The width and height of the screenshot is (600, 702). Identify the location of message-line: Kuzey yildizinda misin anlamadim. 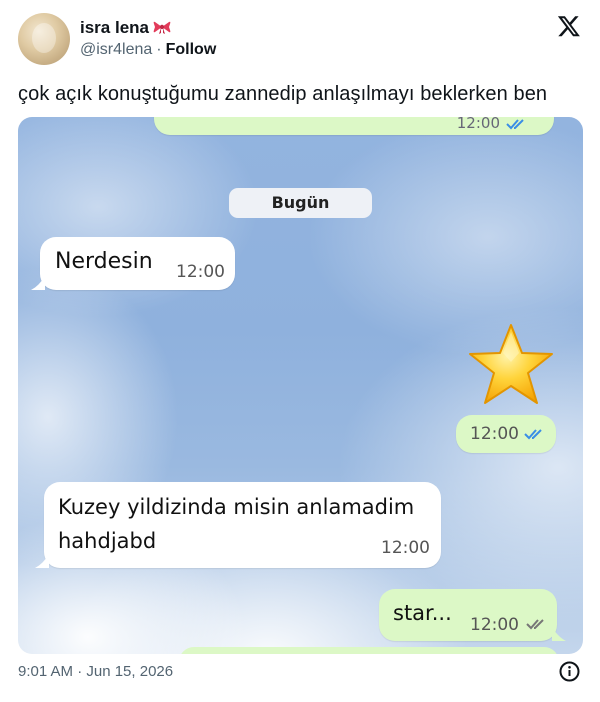
(236, 507).